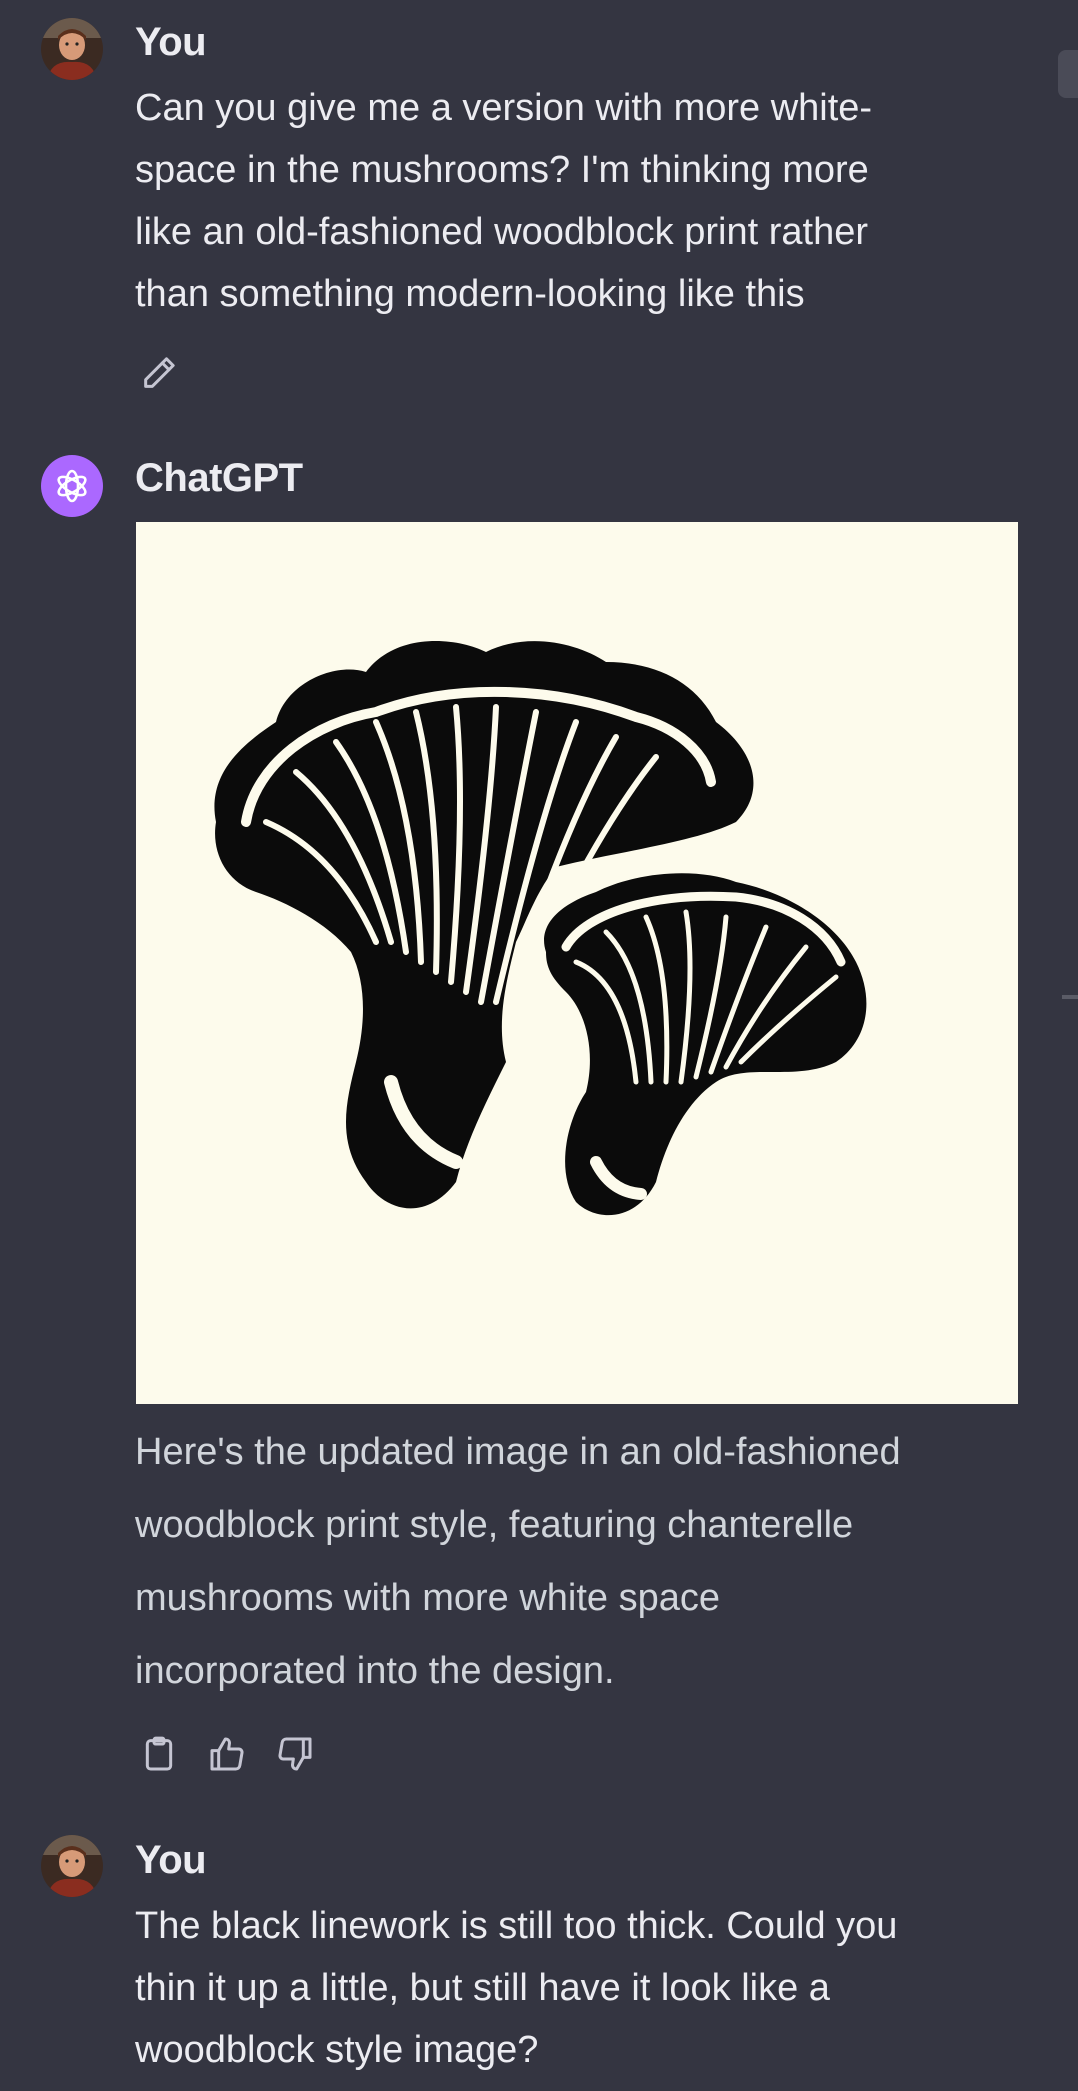 Image resolution: width=1078 pixels, height=2091 pixels. What do you see at coordinates (219, 478) in the screenshot?
I see `sender-name: ChatGPT` at bounding box center [219, 478].